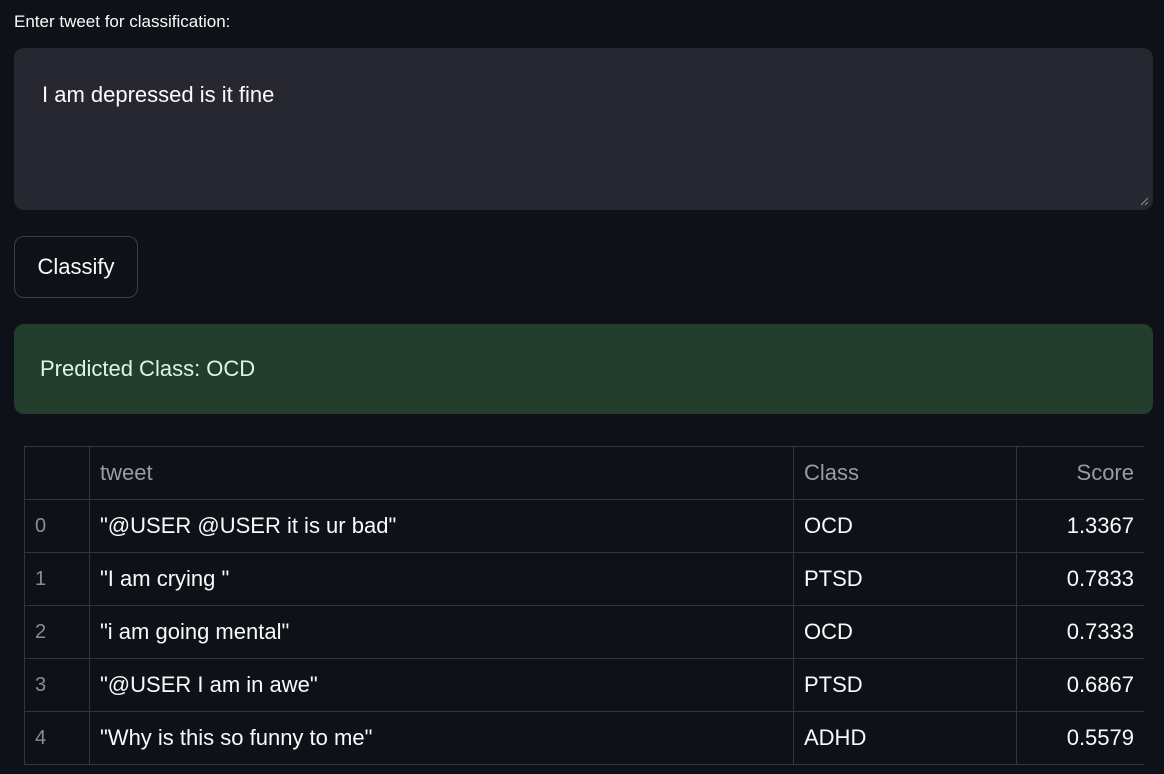  I want to click on row-tweet: "i am going mental", so click(441, 632).